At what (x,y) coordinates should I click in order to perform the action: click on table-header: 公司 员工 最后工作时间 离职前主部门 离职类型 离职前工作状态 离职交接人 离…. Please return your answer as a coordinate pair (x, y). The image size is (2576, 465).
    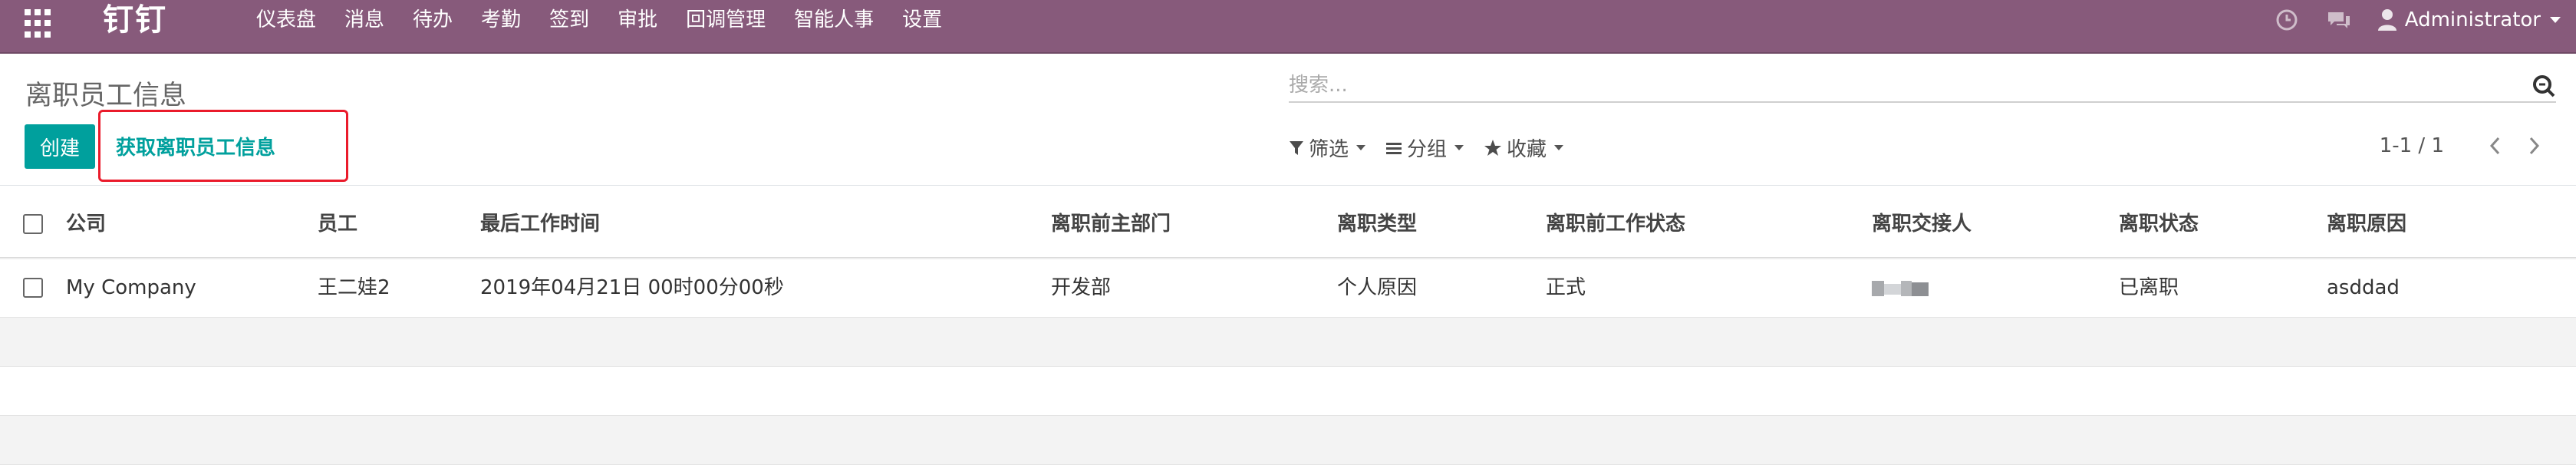
    Looking at the image, I should click on (1288, 226).